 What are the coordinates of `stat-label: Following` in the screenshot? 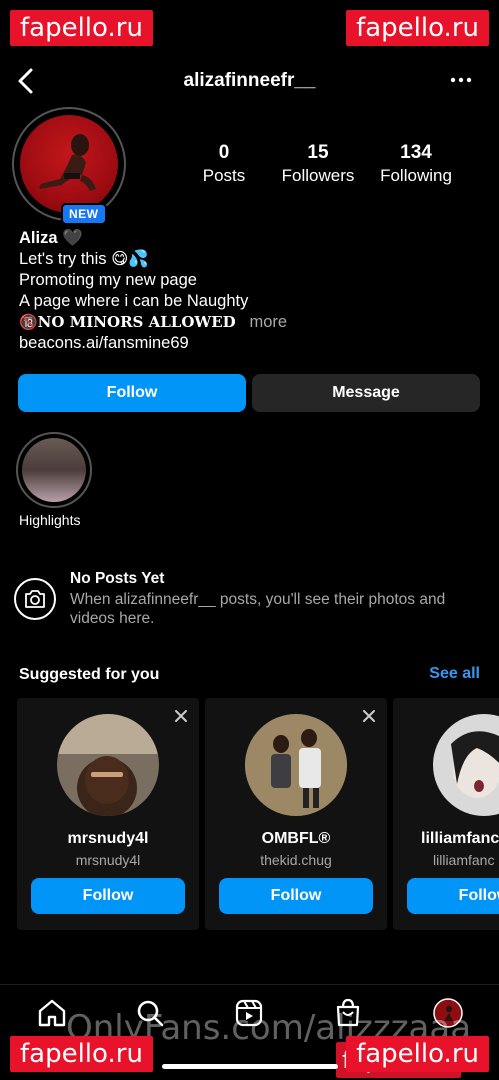 It's located at (416, 175).